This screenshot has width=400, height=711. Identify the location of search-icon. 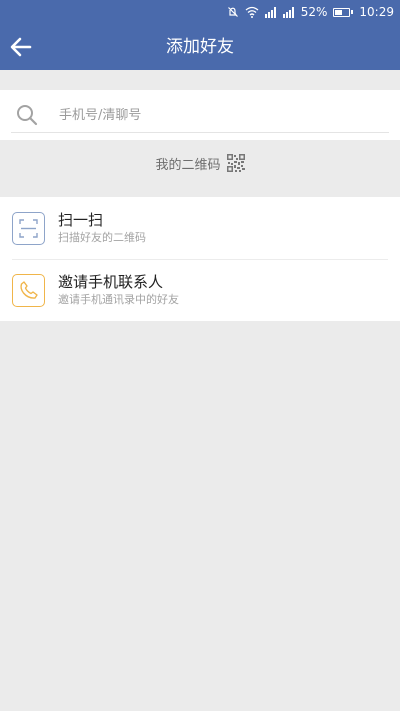
(27, 115).